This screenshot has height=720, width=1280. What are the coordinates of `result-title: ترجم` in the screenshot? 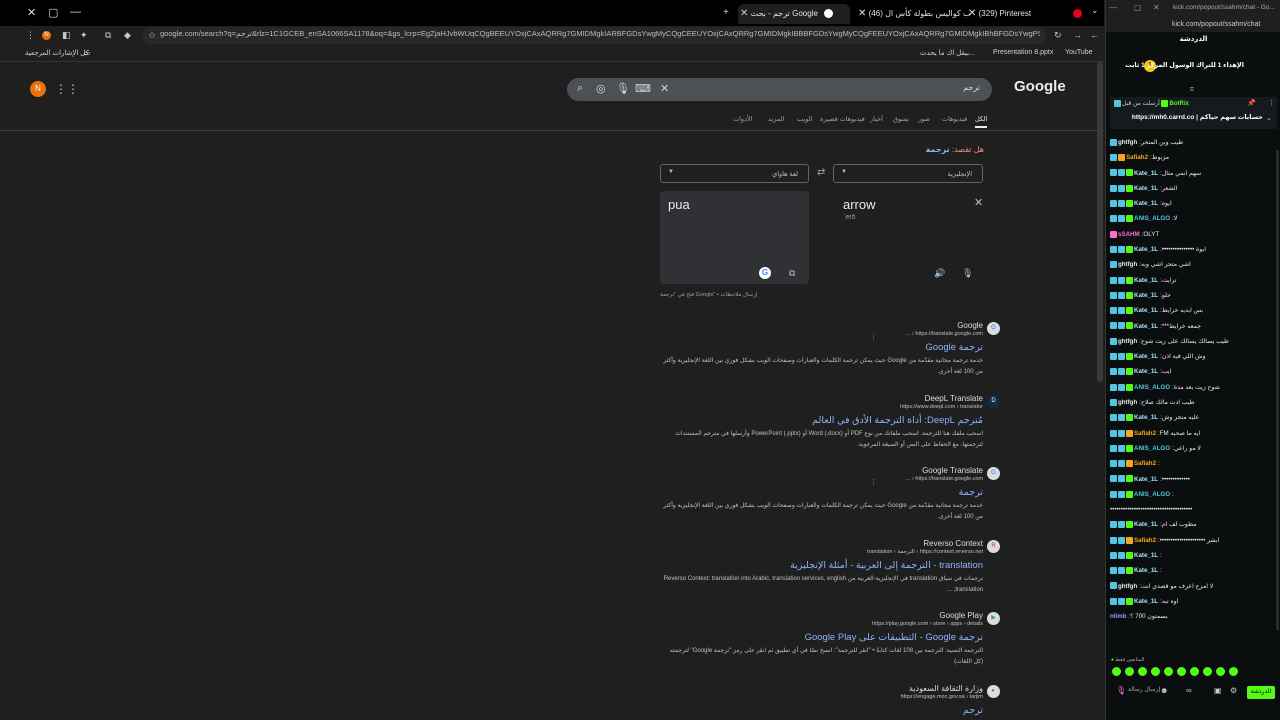 It's located at (821, 710).